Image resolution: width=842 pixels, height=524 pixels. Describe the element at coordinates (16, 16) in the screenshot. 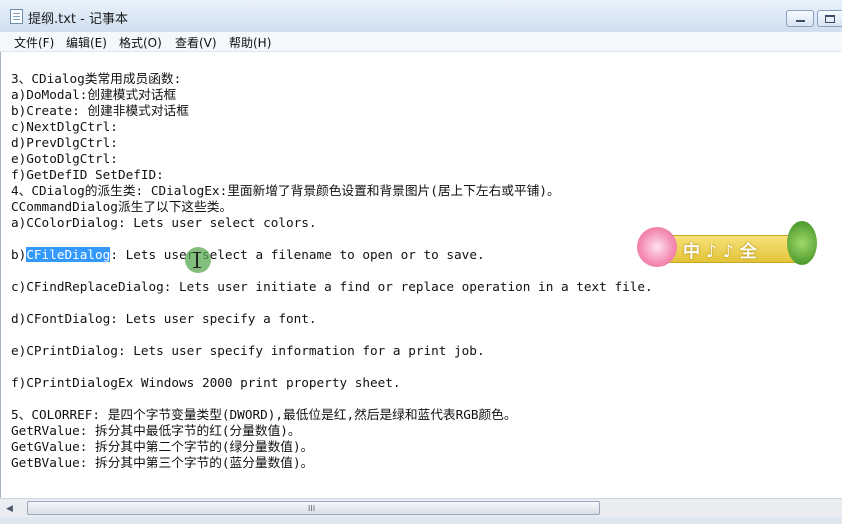

I see `notepad-icon` at that location.